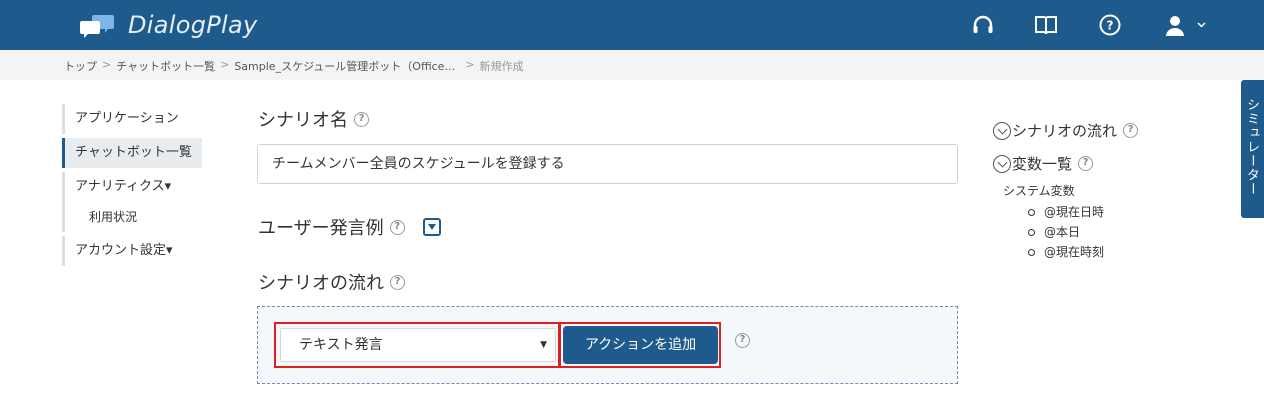  What do you see at coordinates (501, 66) in the screenshot?
I see `breadcrumb-current: 新規作成` at bounding box center [501, 66].